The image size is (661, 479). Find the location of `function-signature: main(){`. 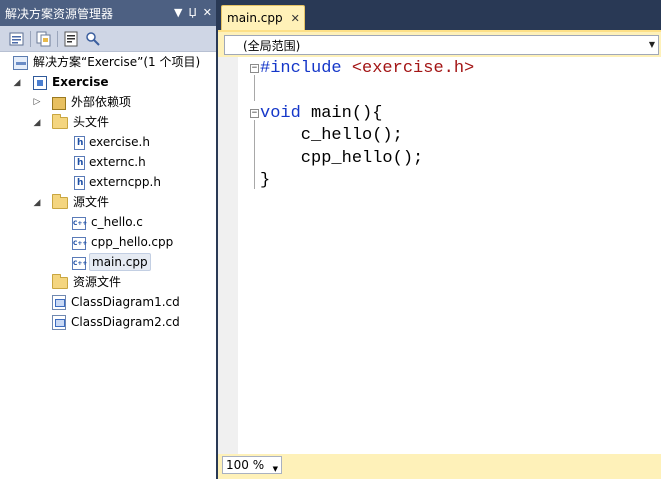

function-signature: main(){ is located at coordinates (341, 113).